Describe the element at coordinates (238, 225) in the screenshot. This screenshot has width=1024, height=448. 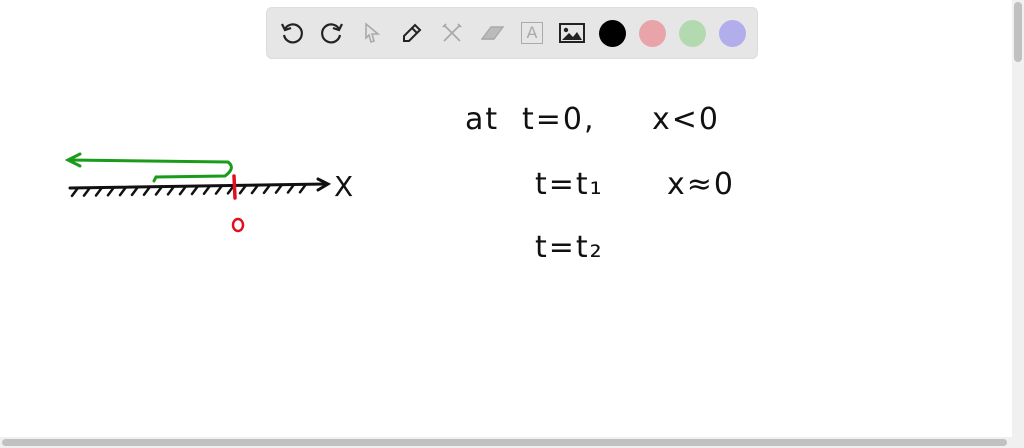
I see `origin-circle` at that location.